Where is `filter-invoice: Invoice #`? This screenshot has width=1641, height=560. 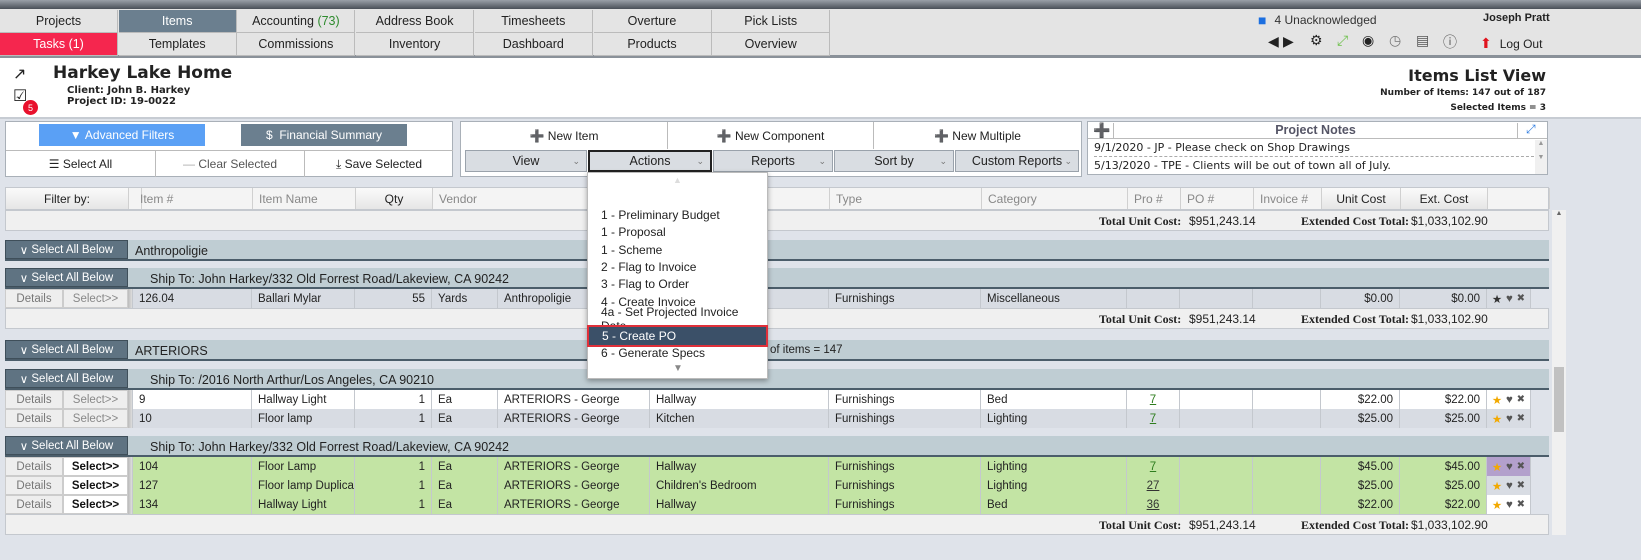
filter-invoice: Invoice # is located at coordinates (1288, 198).